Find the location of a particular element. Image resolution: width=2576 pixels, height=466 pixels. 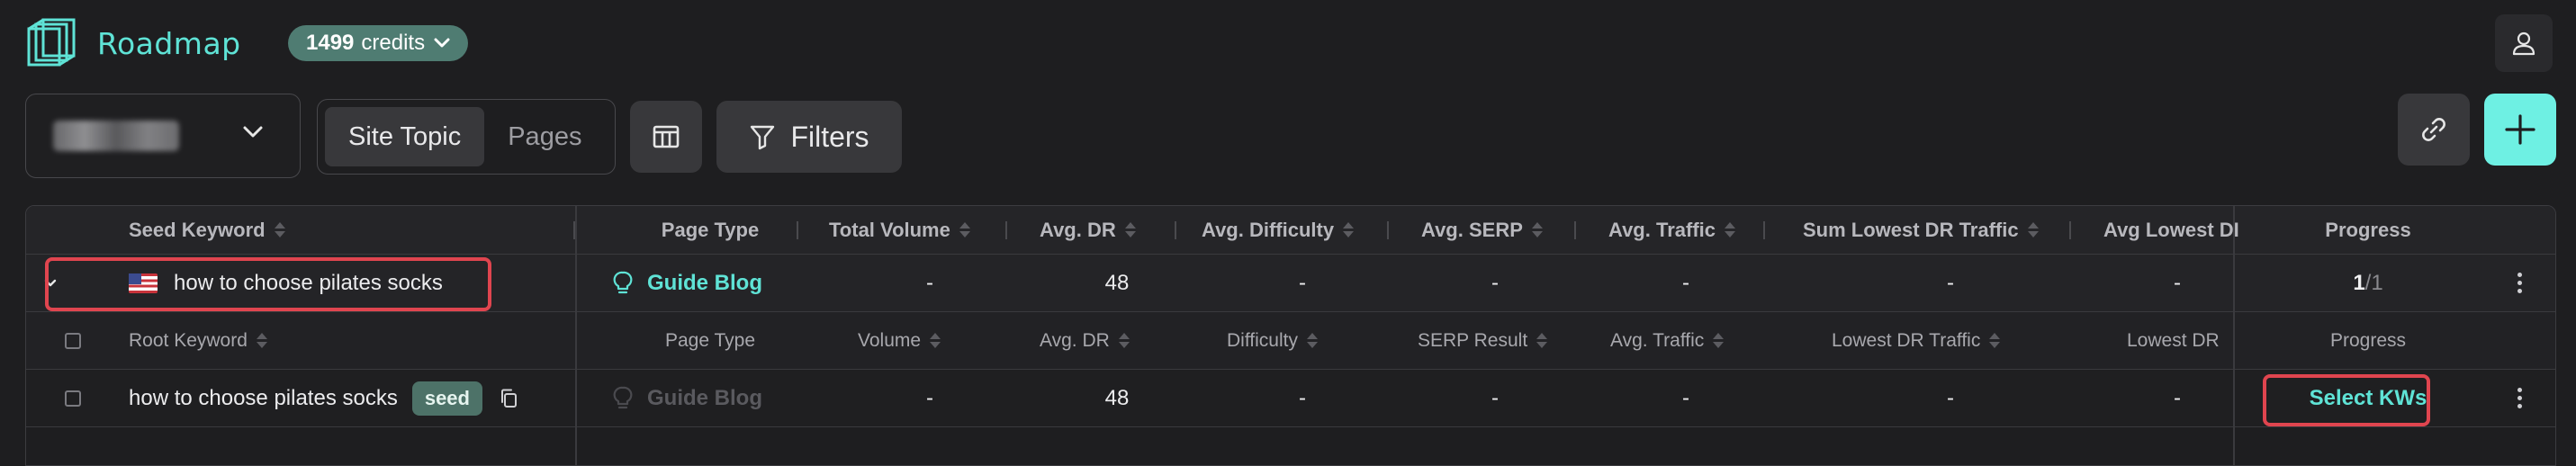

progress-done: 1 is located at coordinates (2359, 282).